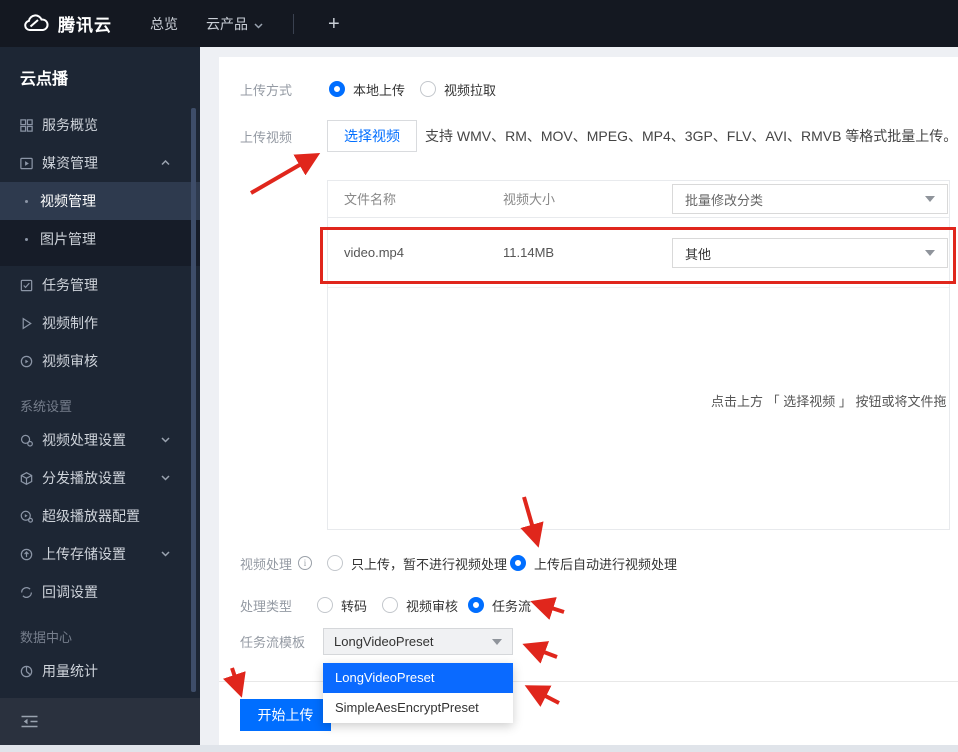 This screenshot has height=752, width=958. Describe the element at coordinates (100, 478) in the screenshot. I see `sidebar-item-distribution-playback-settings: 分发播放设置` at that location.